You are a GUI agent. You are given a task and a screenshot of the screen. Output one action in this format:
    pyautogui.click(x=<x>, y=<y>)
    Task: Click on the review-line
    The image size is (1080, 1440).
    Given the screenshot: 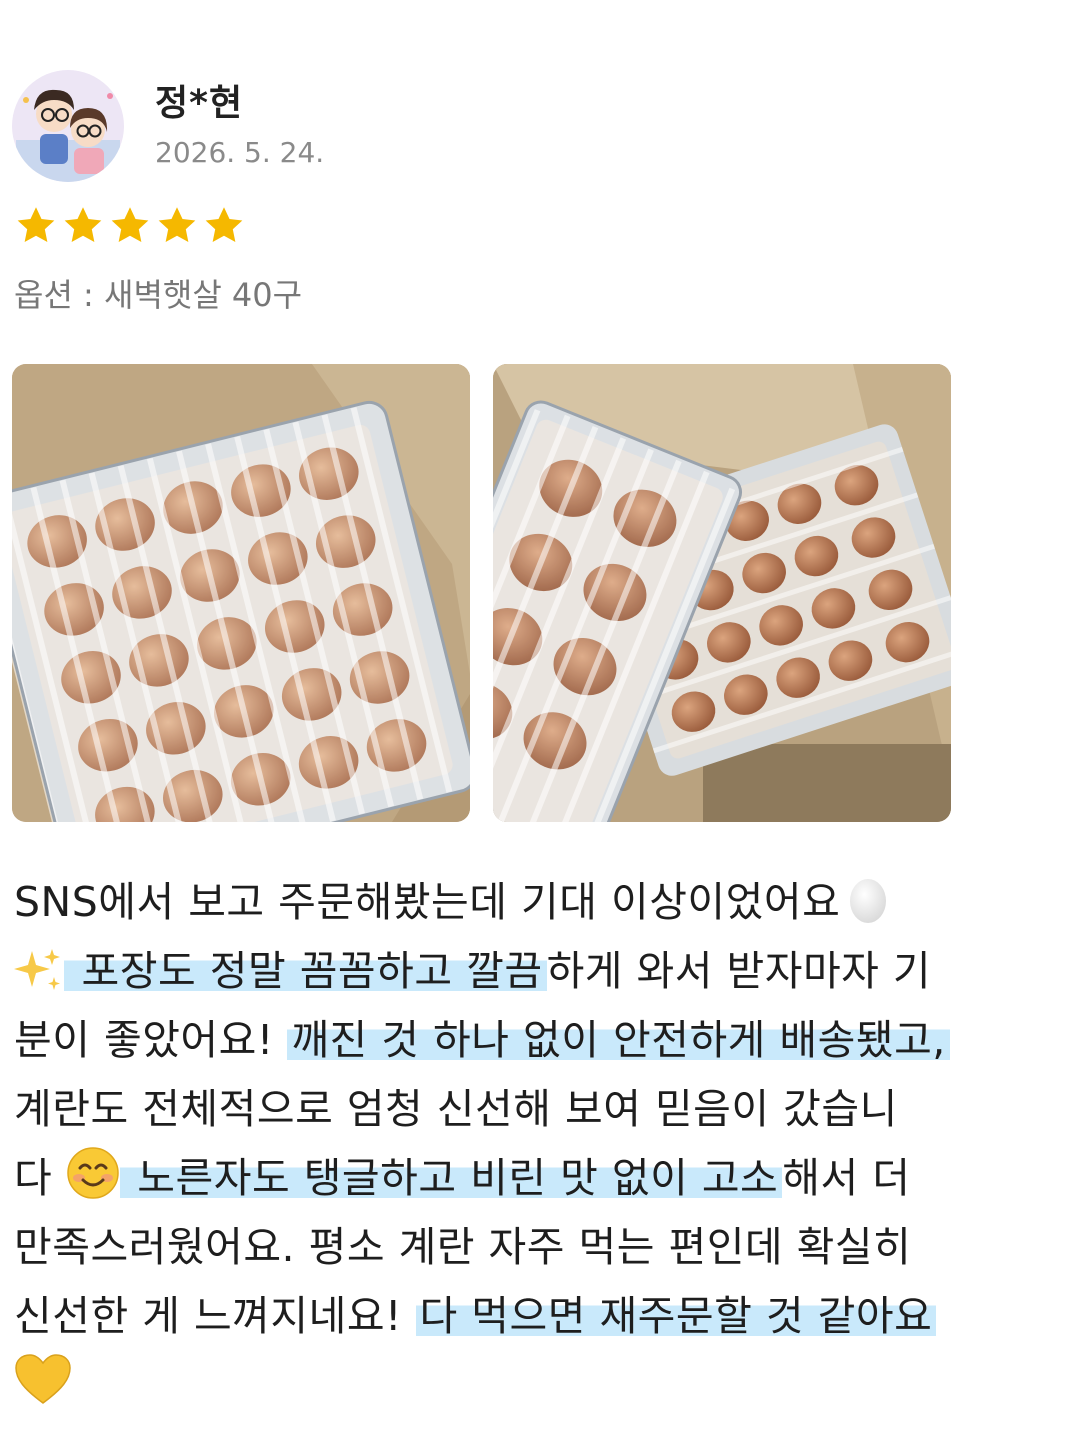 What is the action you would take?
    pyautogui.click(x=544, y=1385)
    